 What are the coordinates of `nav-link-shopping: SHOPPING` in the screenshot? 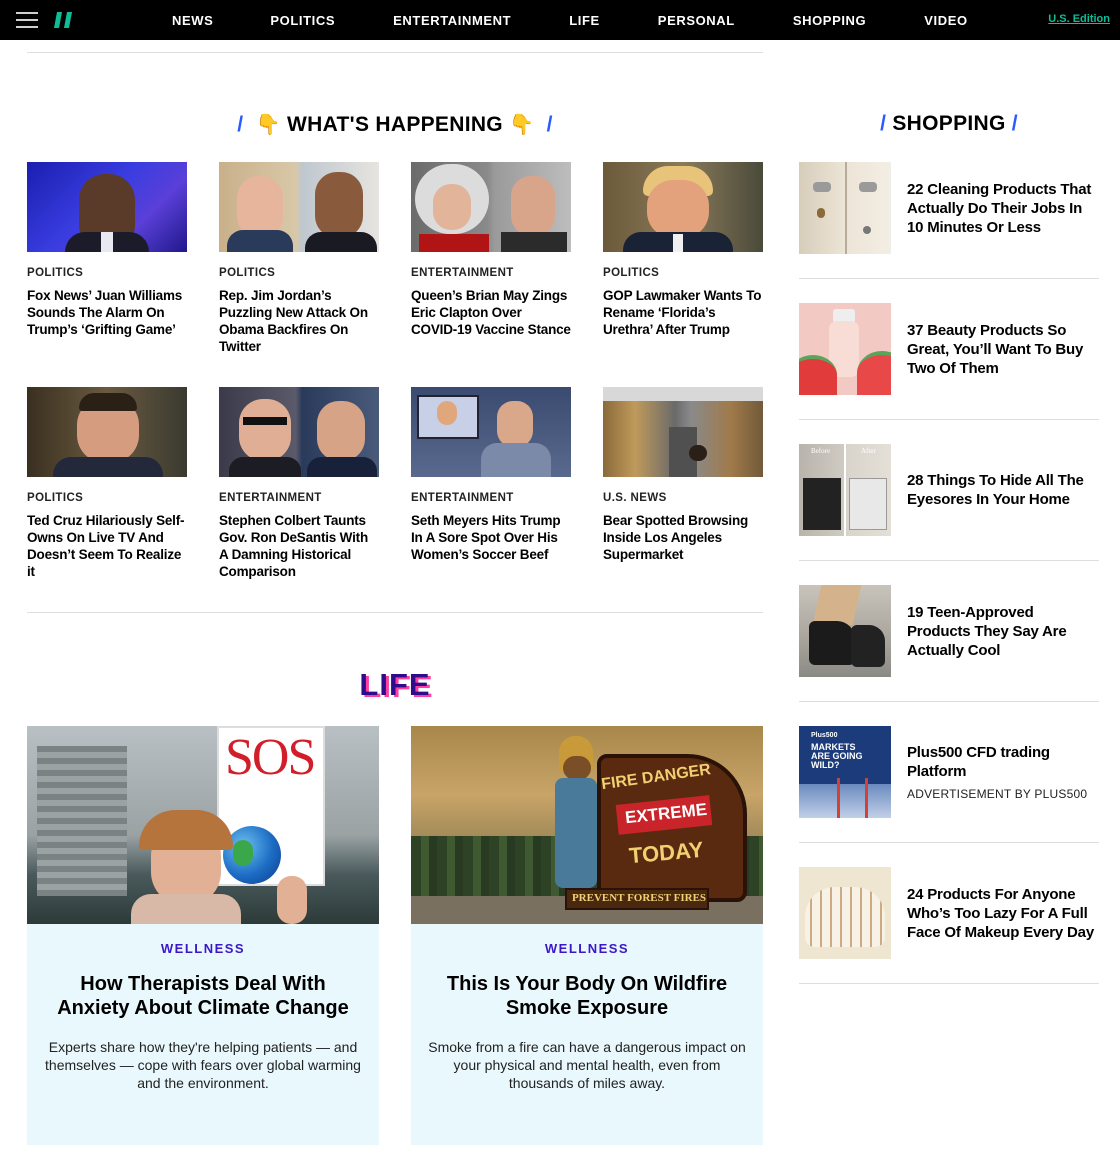 It's located at (829, 20).